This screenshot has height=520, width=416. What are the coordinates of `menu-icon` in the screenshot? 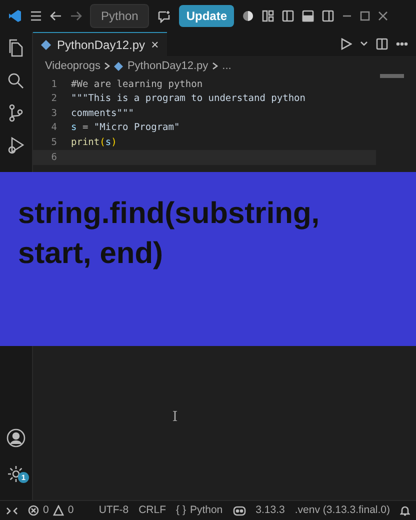 It's located at (36, 16).